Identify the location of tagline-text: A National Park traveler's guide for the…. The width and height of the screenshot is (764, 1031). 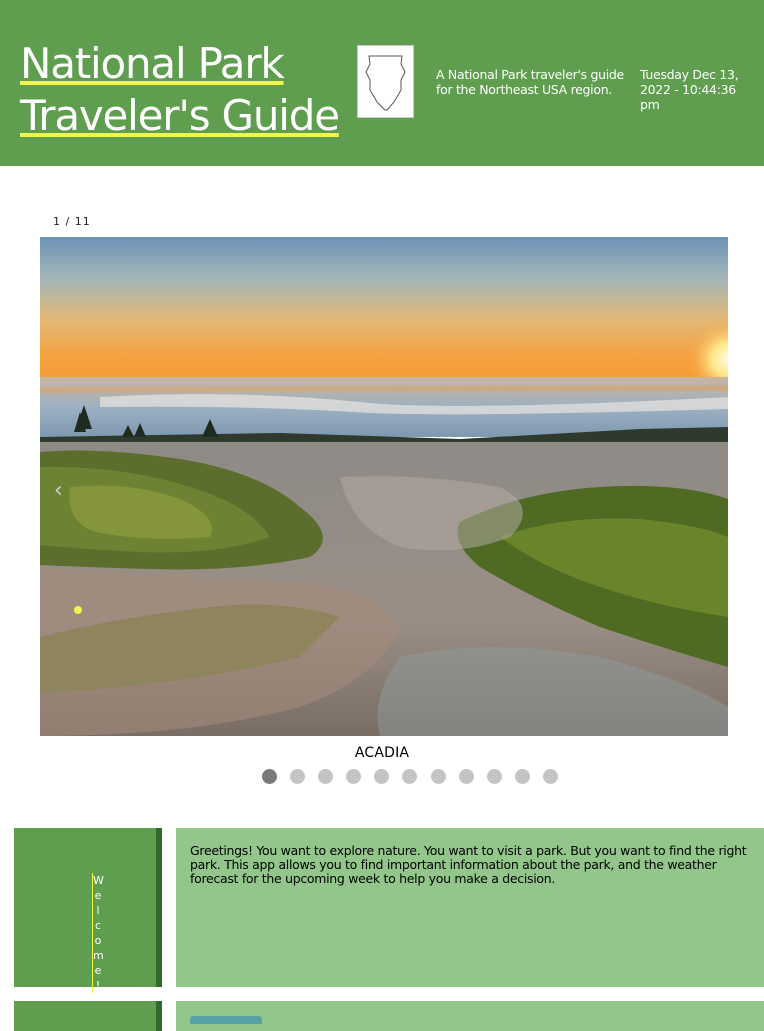
(530, 82).